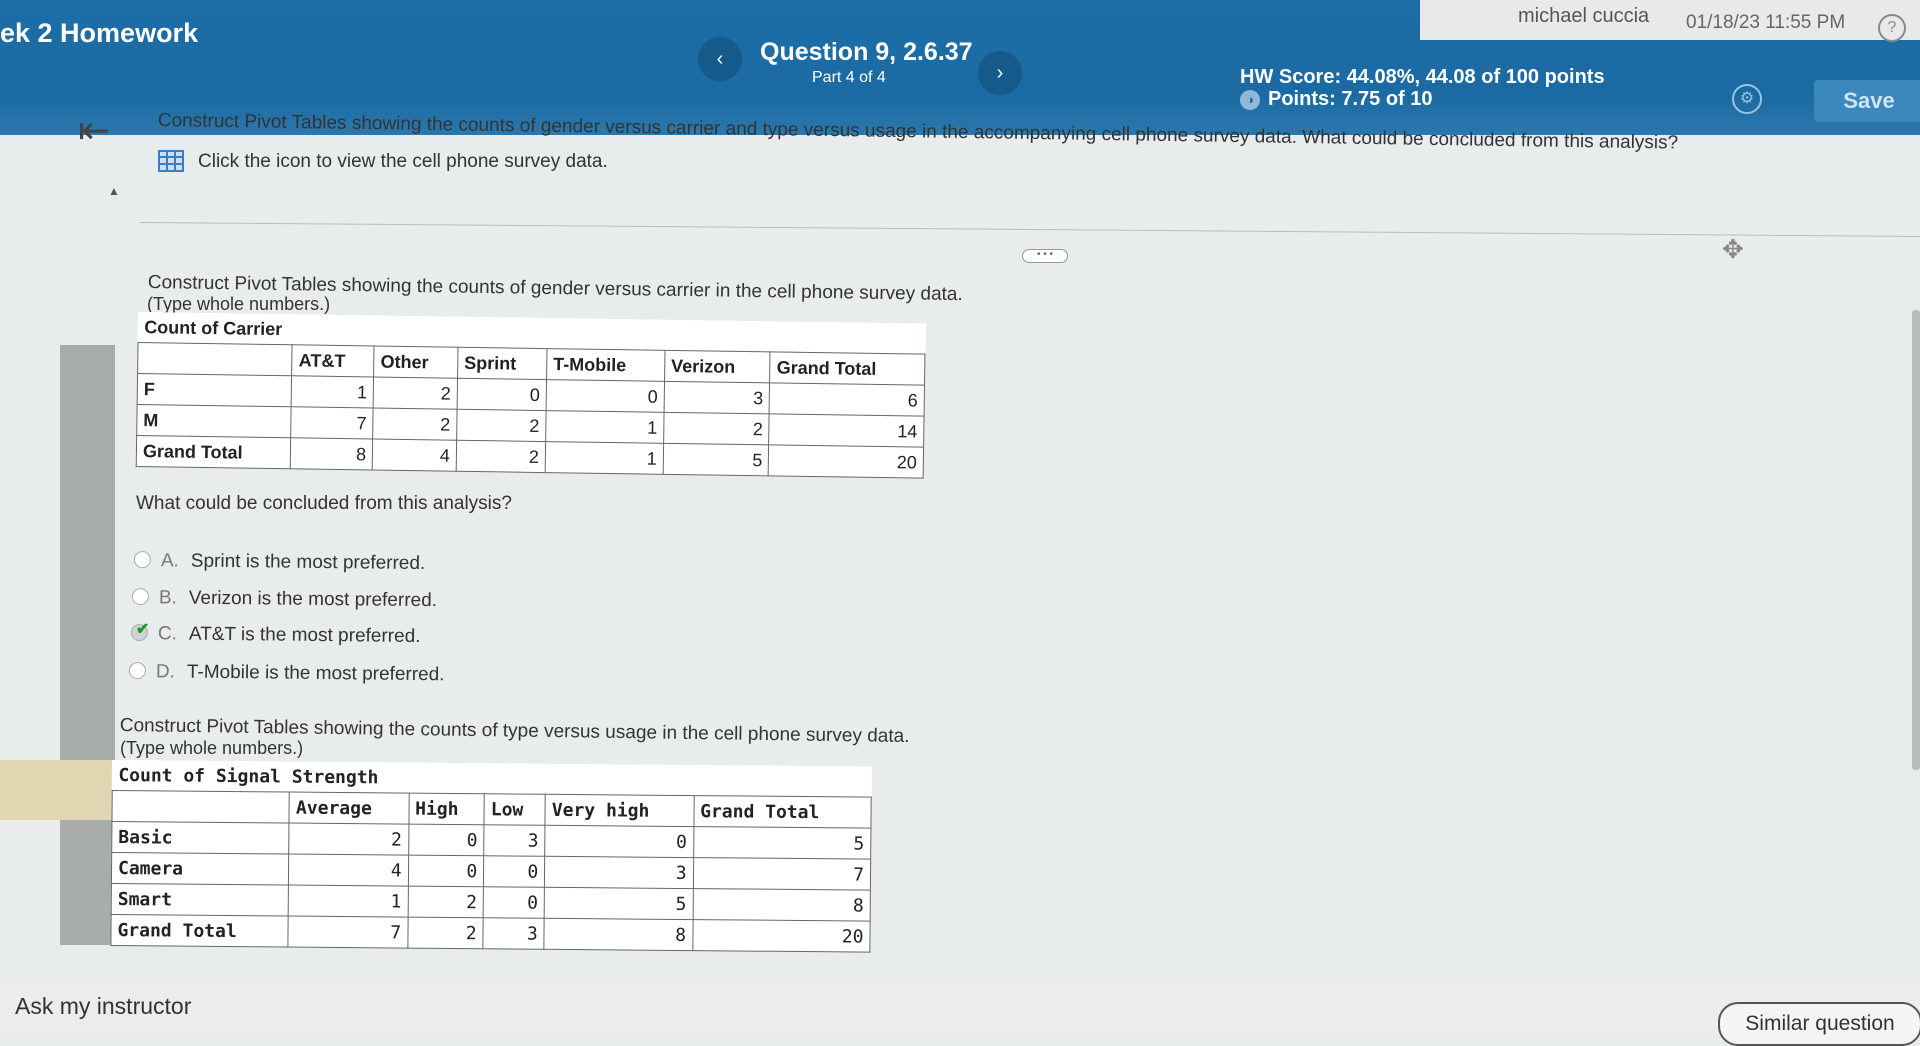 The height and width of the screenshot is (1046, 1920). I want to click on gear-icon: ⚙, so click(1747, 99).